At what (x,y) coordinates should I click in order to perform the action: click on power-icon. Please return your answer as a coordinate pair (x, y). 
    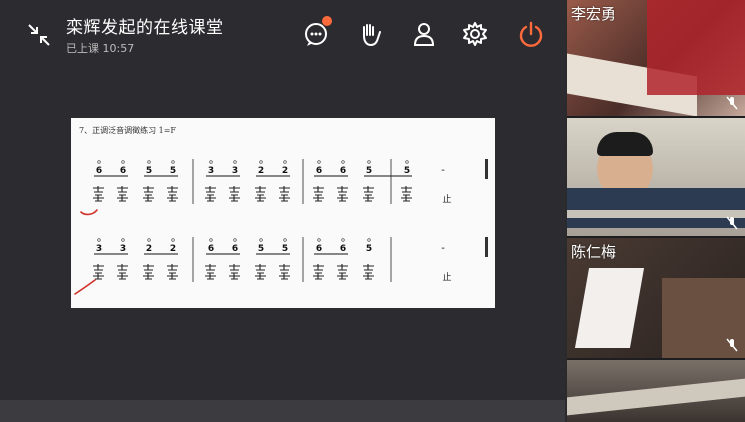
    Looking at the image, I should click on (531, 34).